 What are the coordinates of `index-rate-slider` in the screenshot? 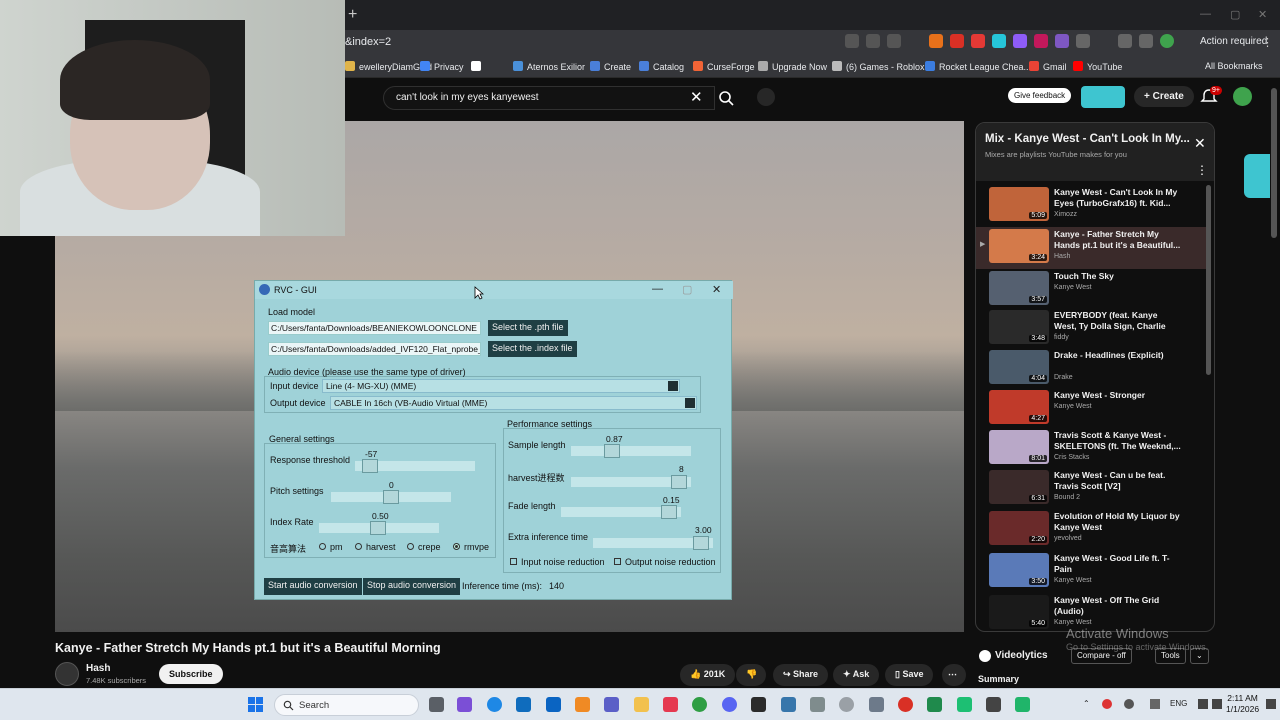 It's located at (379, 528).